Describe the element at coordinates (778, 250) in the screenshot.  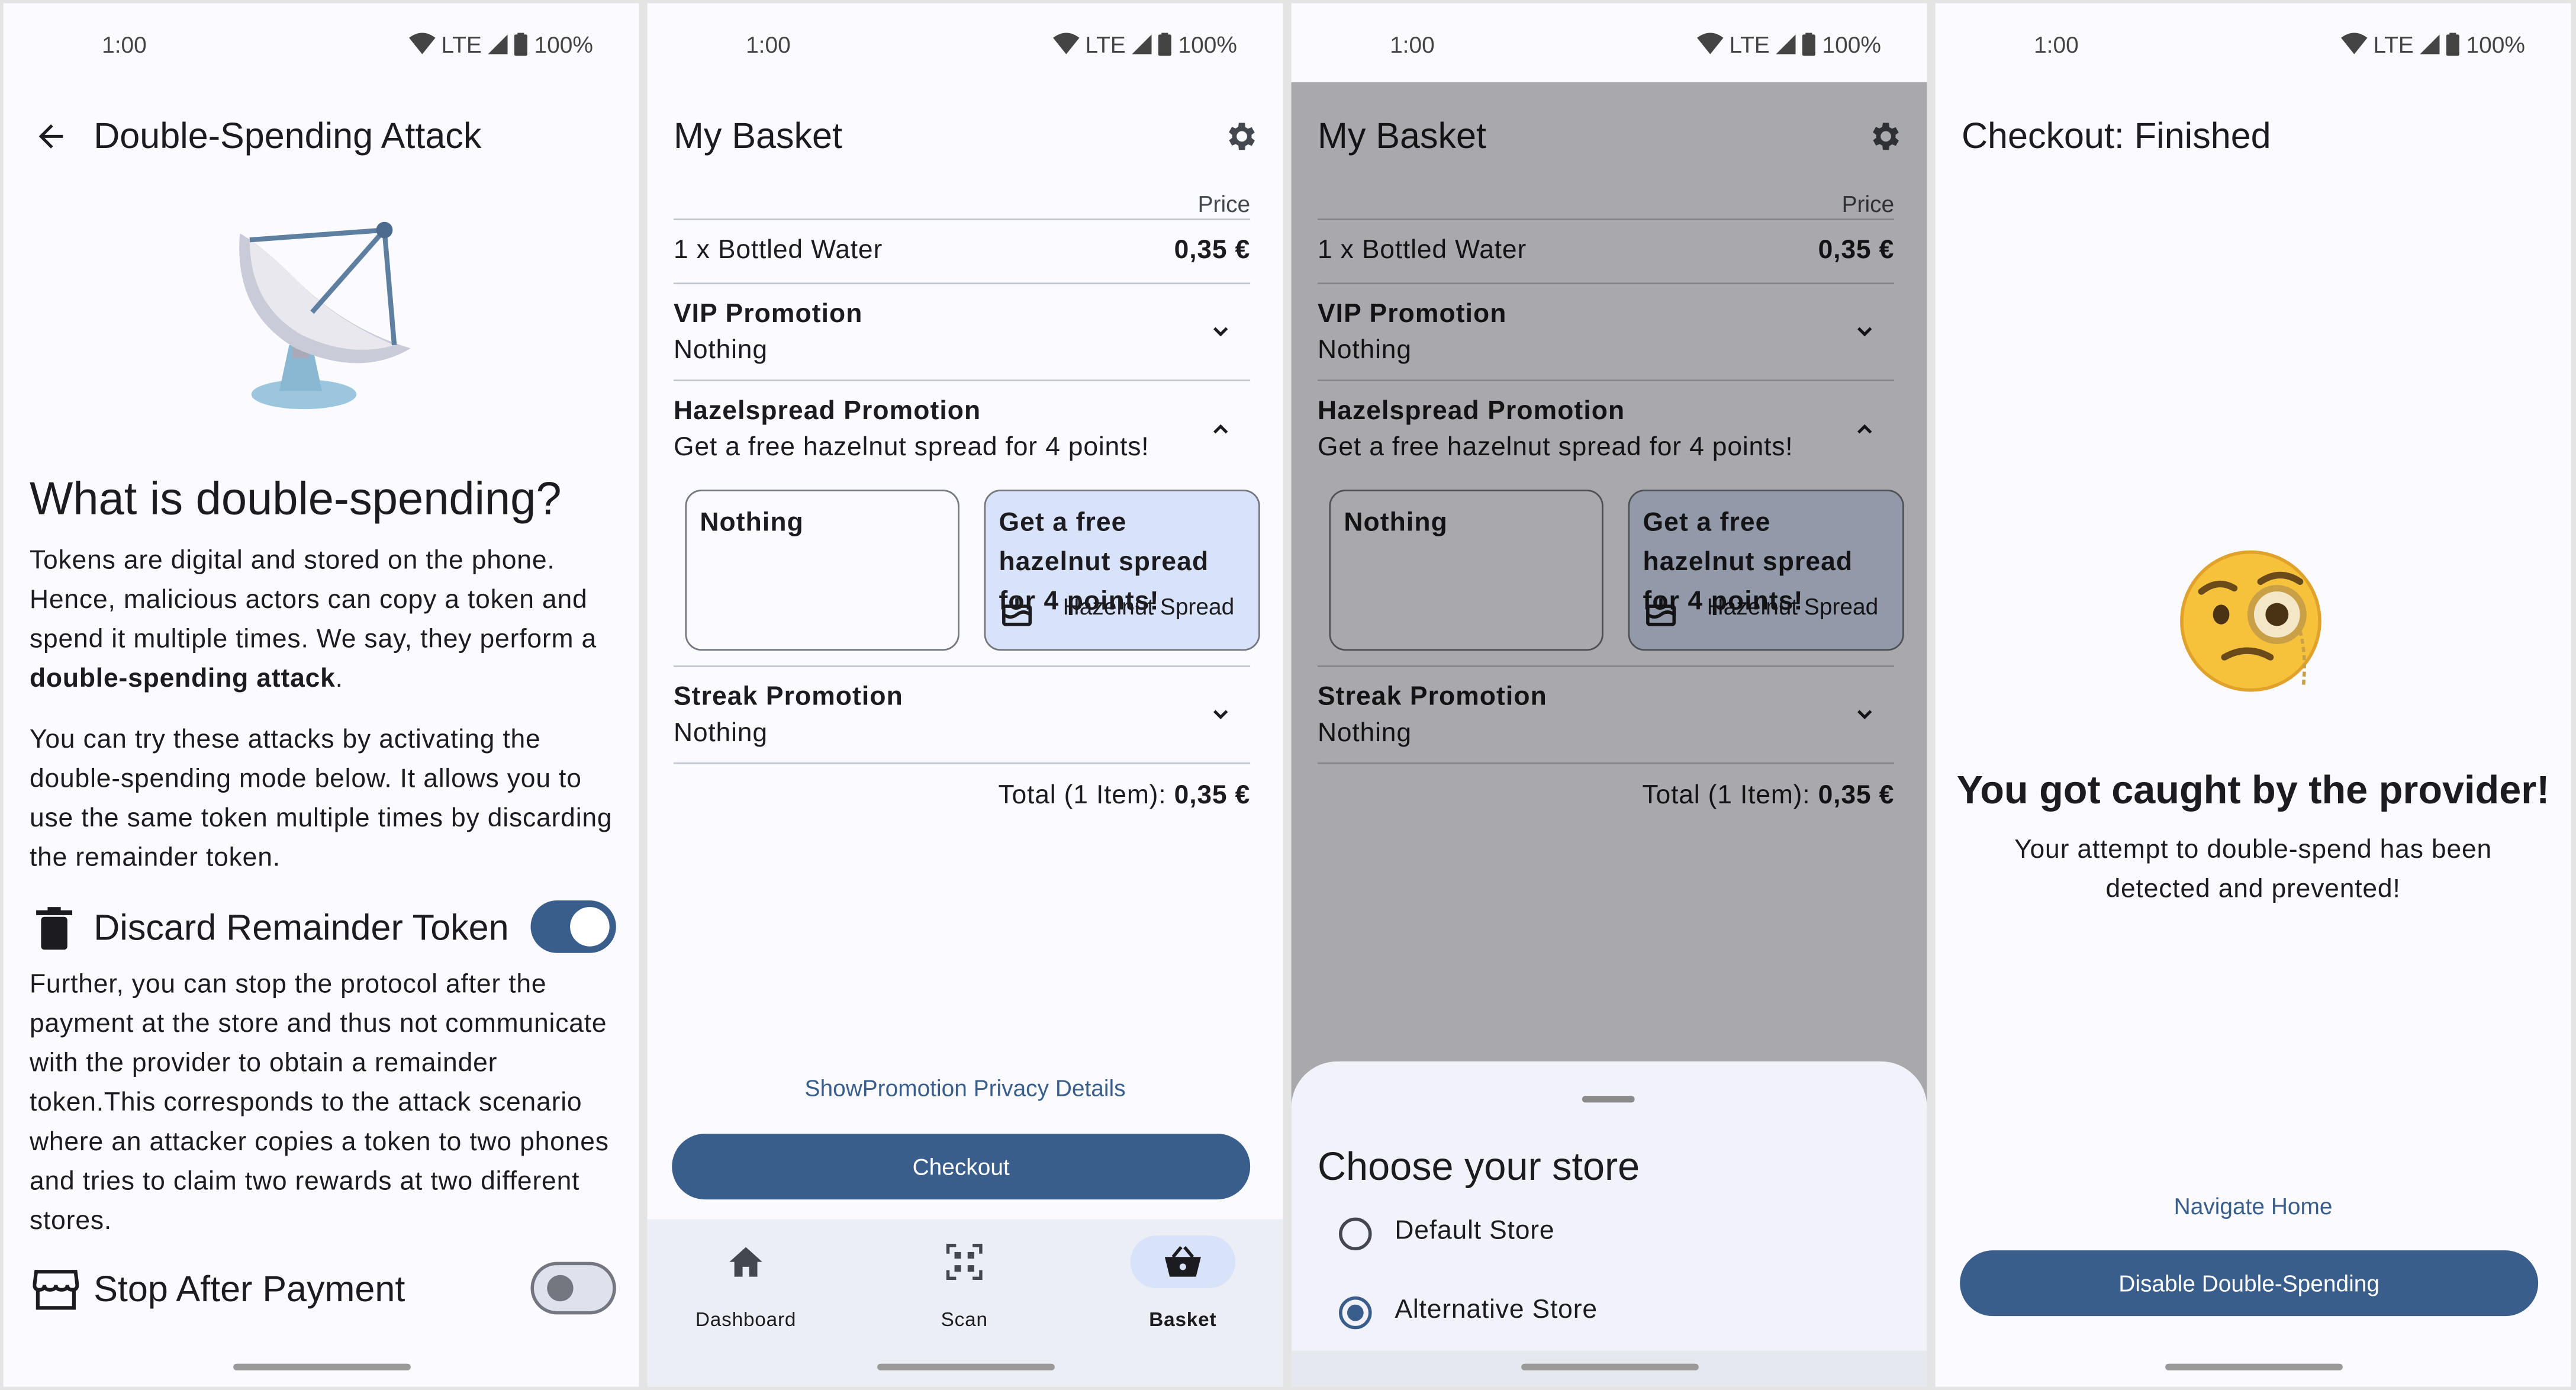
I see `basket-item-name: 1 x Bottled Water` at that location.